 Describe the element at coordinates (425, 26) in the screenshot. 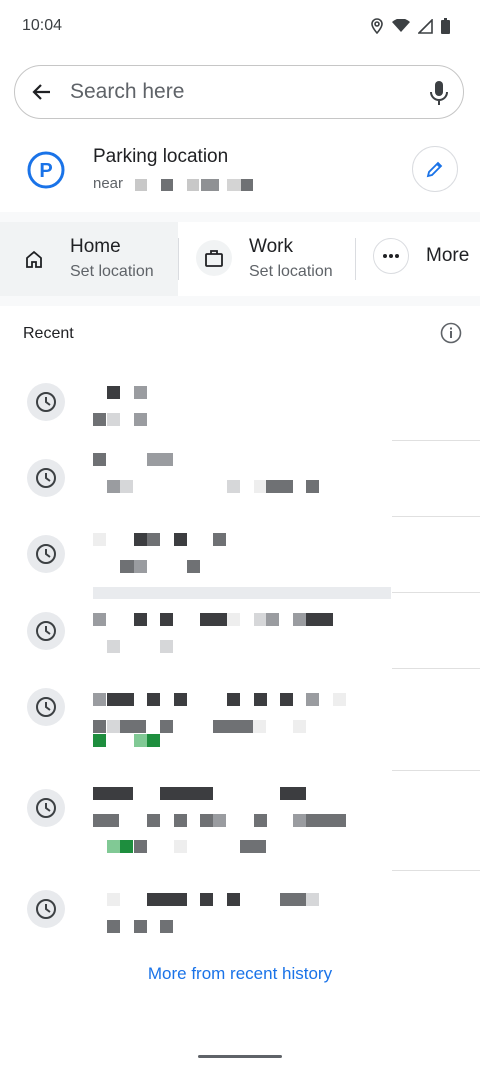

I see `signal-icon` at that location.